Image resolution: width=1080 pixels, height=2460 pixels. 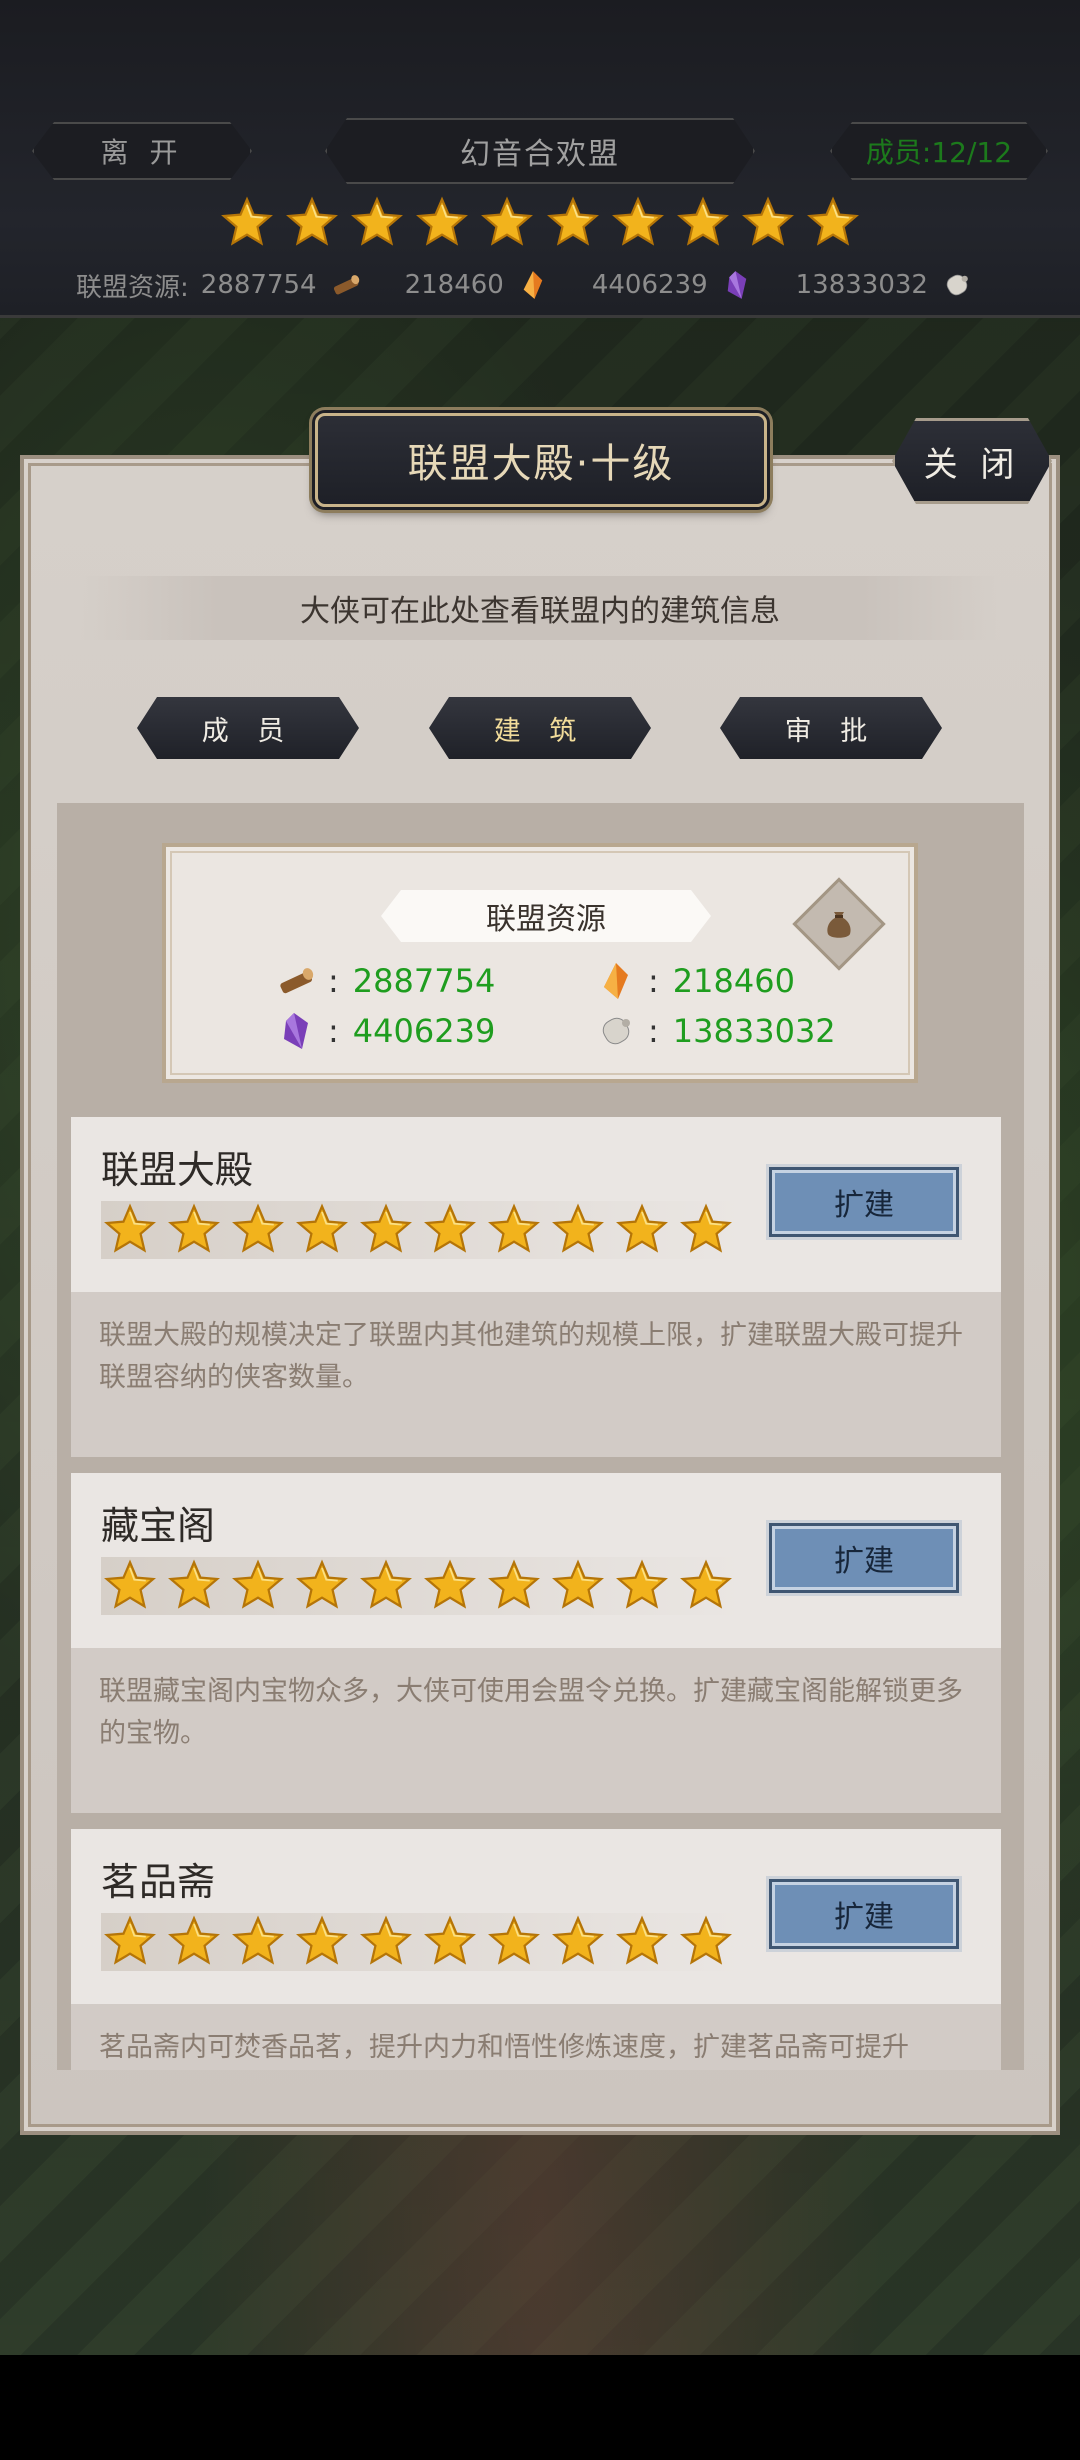 I want to click on resource-scroll-value: 13833032, so click(x=861, y=285).